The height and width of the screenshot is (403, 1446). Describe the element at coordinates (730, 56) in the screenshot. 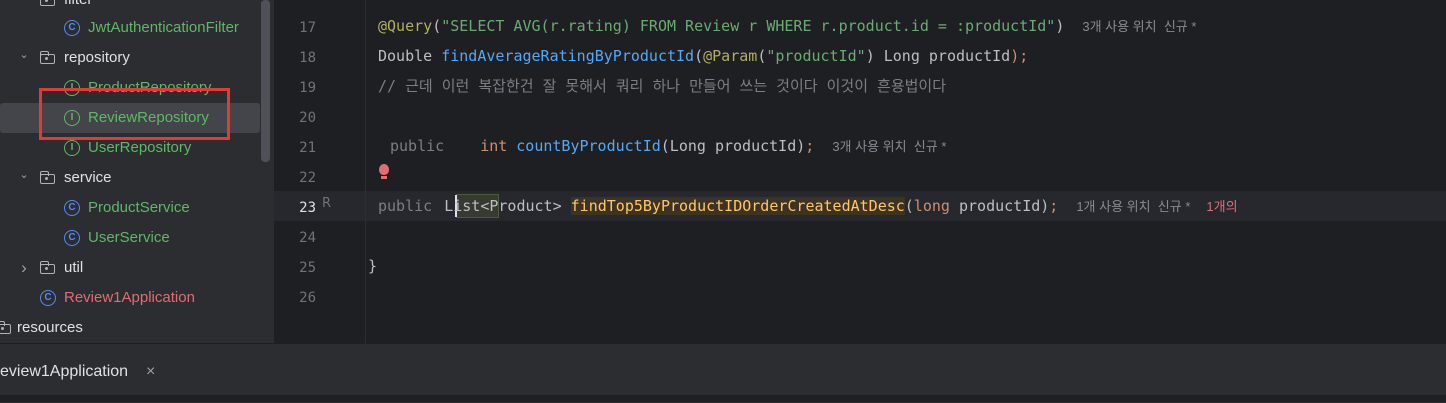

I see `annotation-token: @Param` at that location.